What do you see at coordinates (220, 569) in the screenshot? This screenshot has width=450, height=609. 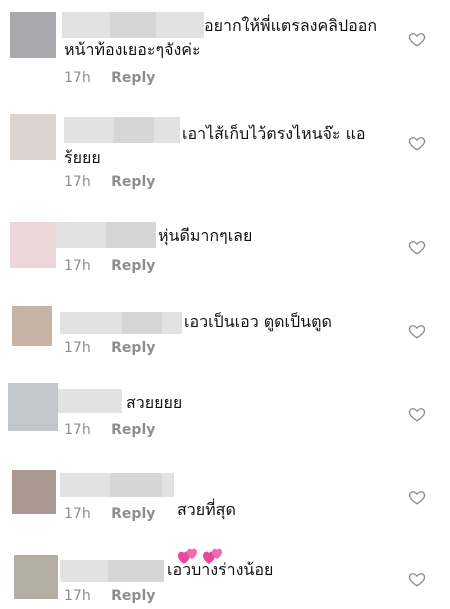 I see `comment-text: เอวบางร่างน้อย` at bounding box center [220, 569].